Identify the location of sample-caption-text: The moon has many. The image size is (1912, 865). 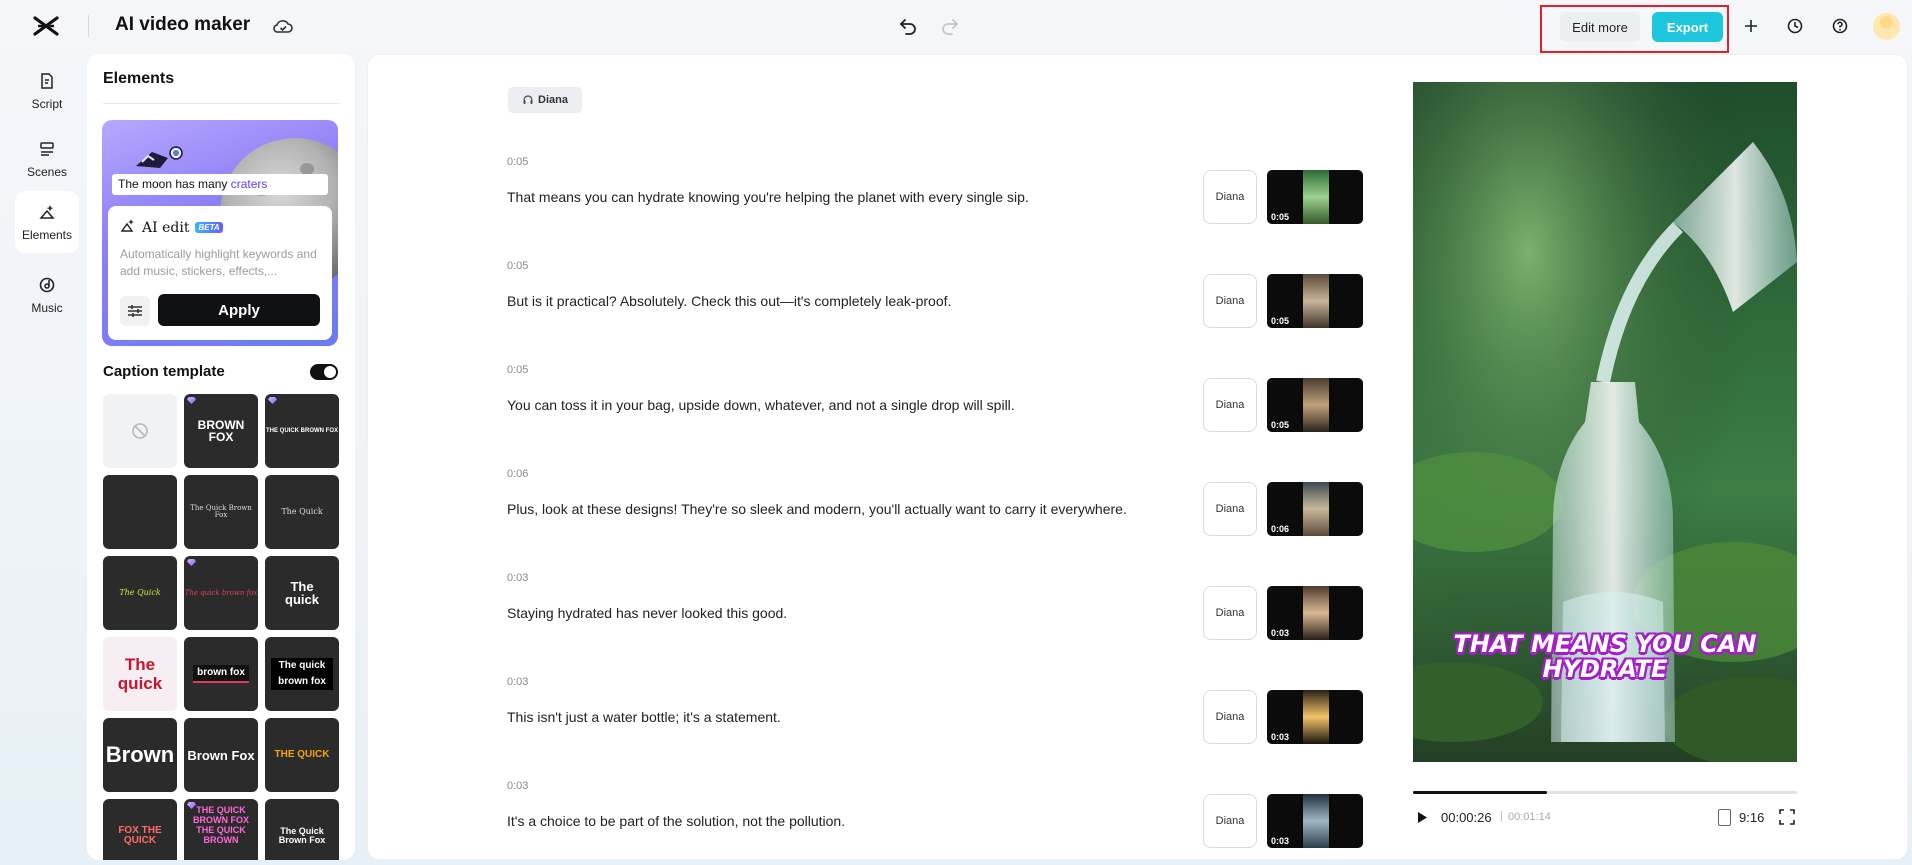
(173, 184).